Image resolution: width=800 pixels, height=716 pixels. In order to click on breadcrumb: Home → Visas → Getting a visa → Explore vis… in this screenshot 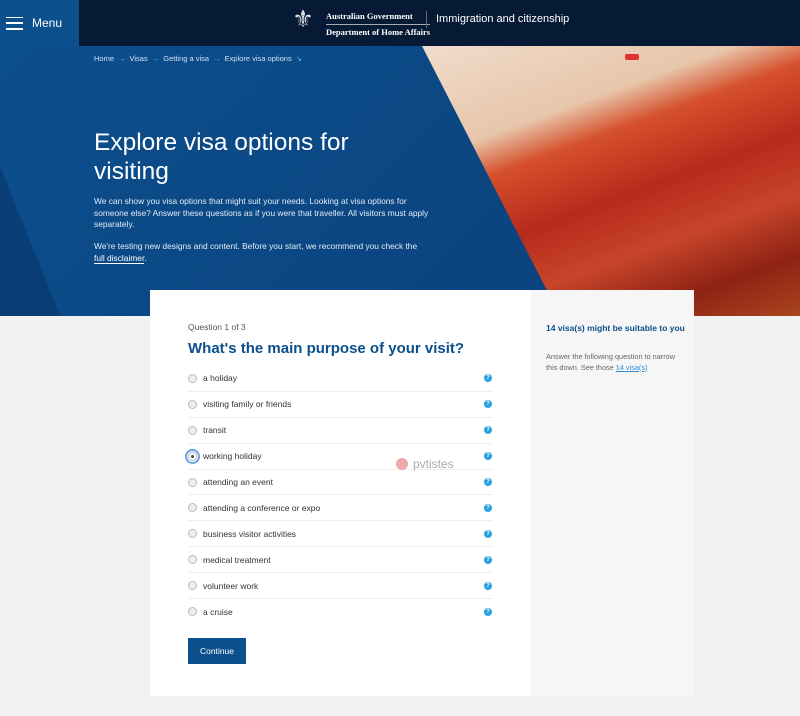, I will do `click(198, 58)`.